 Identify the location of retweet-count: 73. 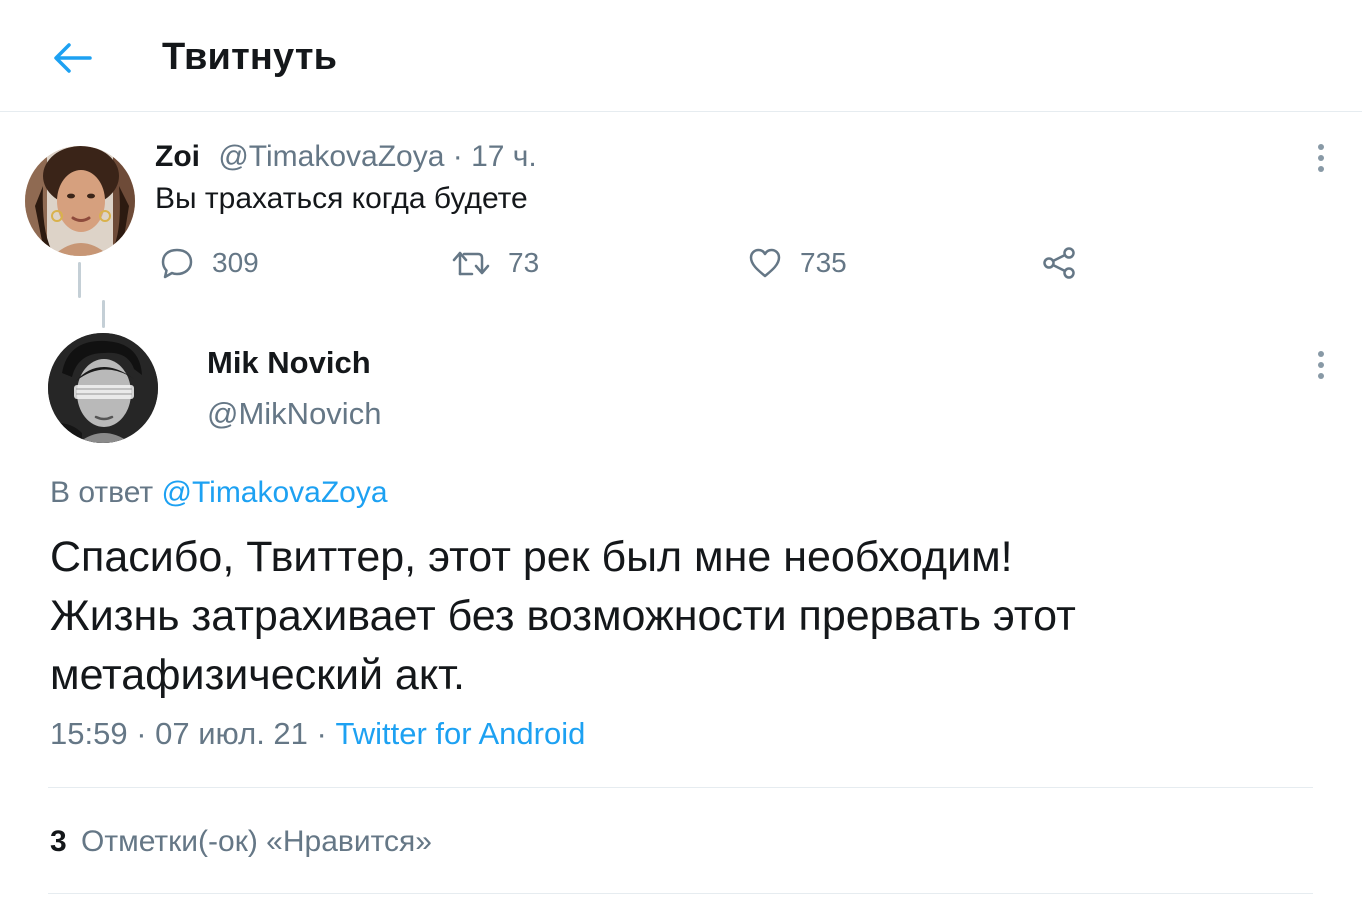
(524, 262).